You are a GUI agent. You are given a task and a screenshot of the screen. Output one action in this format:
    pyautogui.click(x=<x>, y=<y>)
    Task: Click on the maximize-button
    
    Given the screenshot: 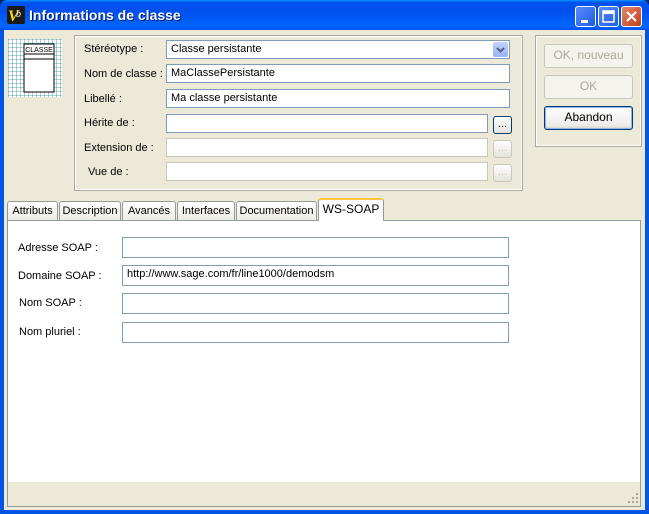 What is the action you would take?
    pyautogui.click(x=608, y=16)
    